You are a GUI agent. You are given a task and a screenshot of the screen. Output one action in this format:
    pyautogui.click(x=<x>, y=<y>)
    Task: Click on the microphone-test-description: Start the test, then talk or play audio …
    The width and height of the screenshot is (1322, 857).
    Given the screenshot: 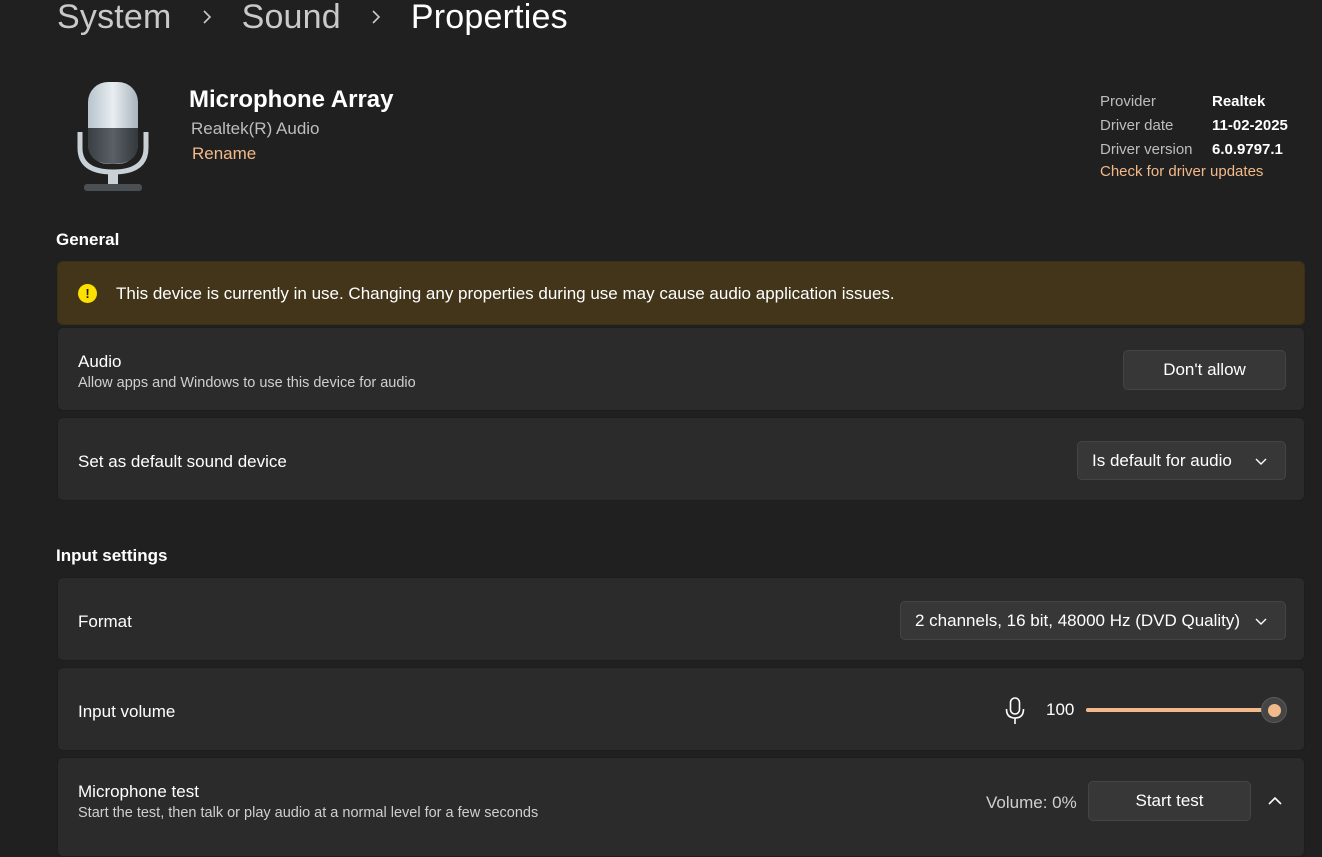 What is the action you would take?
    pyautogui.click(x=308, y=813)
    